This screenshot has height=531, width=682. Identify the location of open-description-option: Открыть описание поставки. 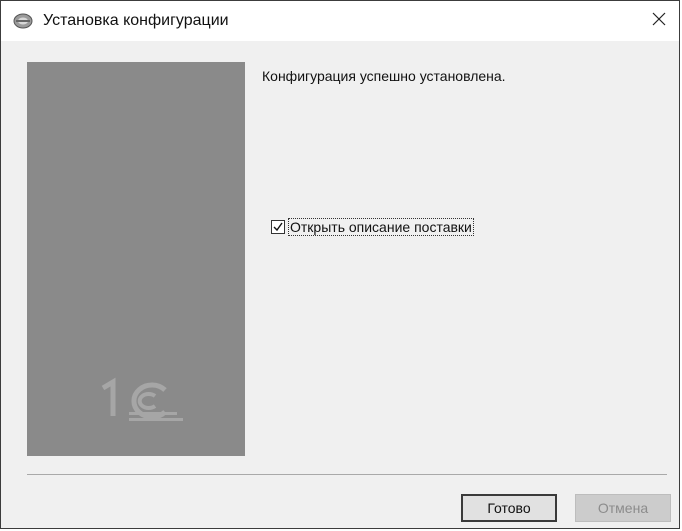
(372, 227).